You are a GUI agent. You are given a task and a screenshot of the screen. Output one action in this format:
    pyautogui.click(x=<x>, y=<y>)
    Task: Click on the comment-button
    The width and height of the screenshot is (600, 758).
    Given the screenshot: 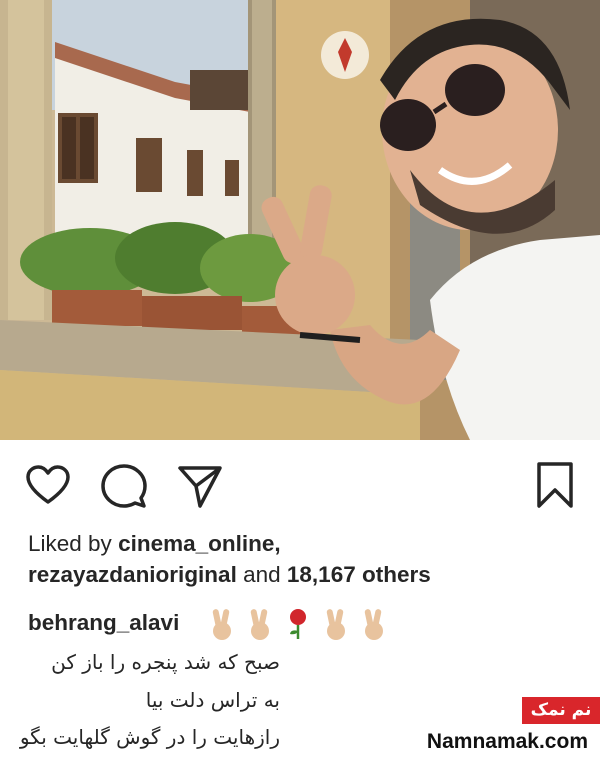 What is the action you would take?
    pyautogui.click(x=124, y=486)
    